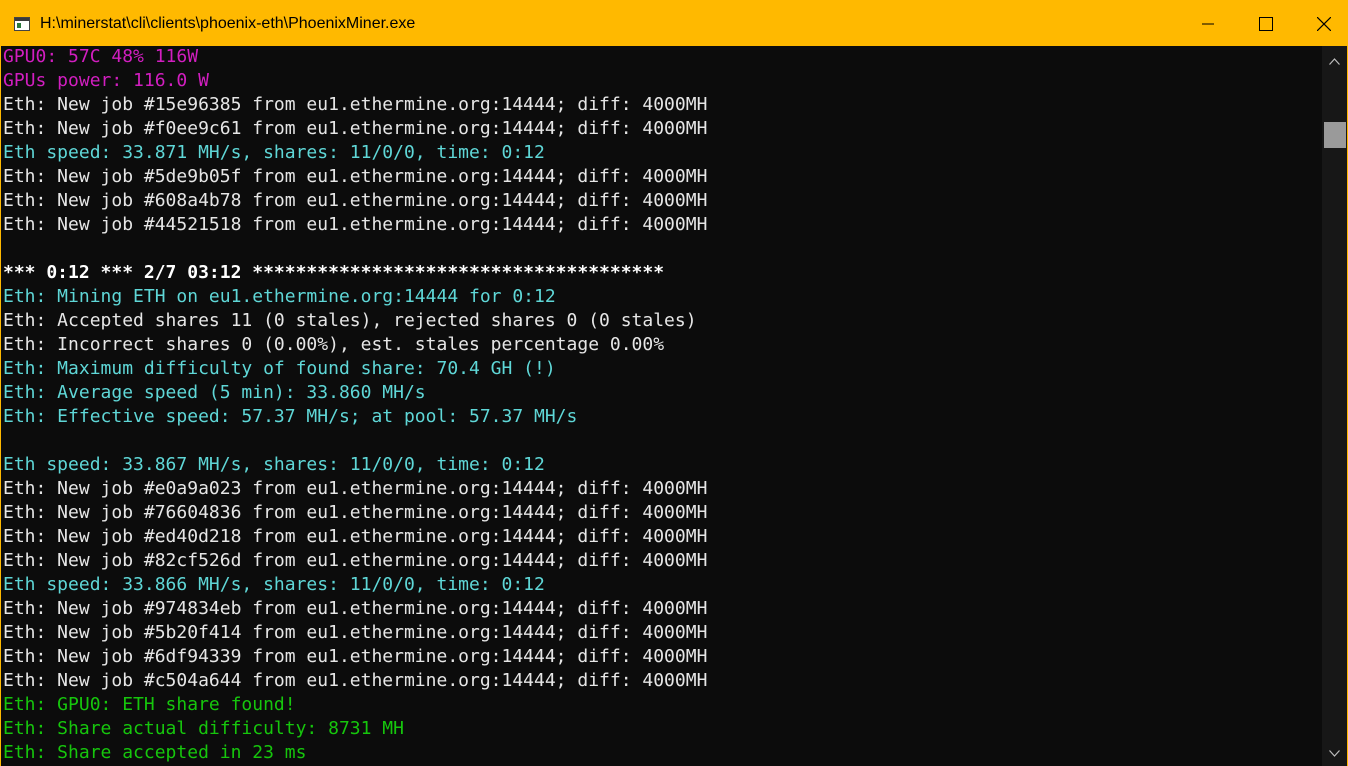 The width and height of the screenshot is (1348, 766). I want to click on maximize-icon, so click(1266, 23).